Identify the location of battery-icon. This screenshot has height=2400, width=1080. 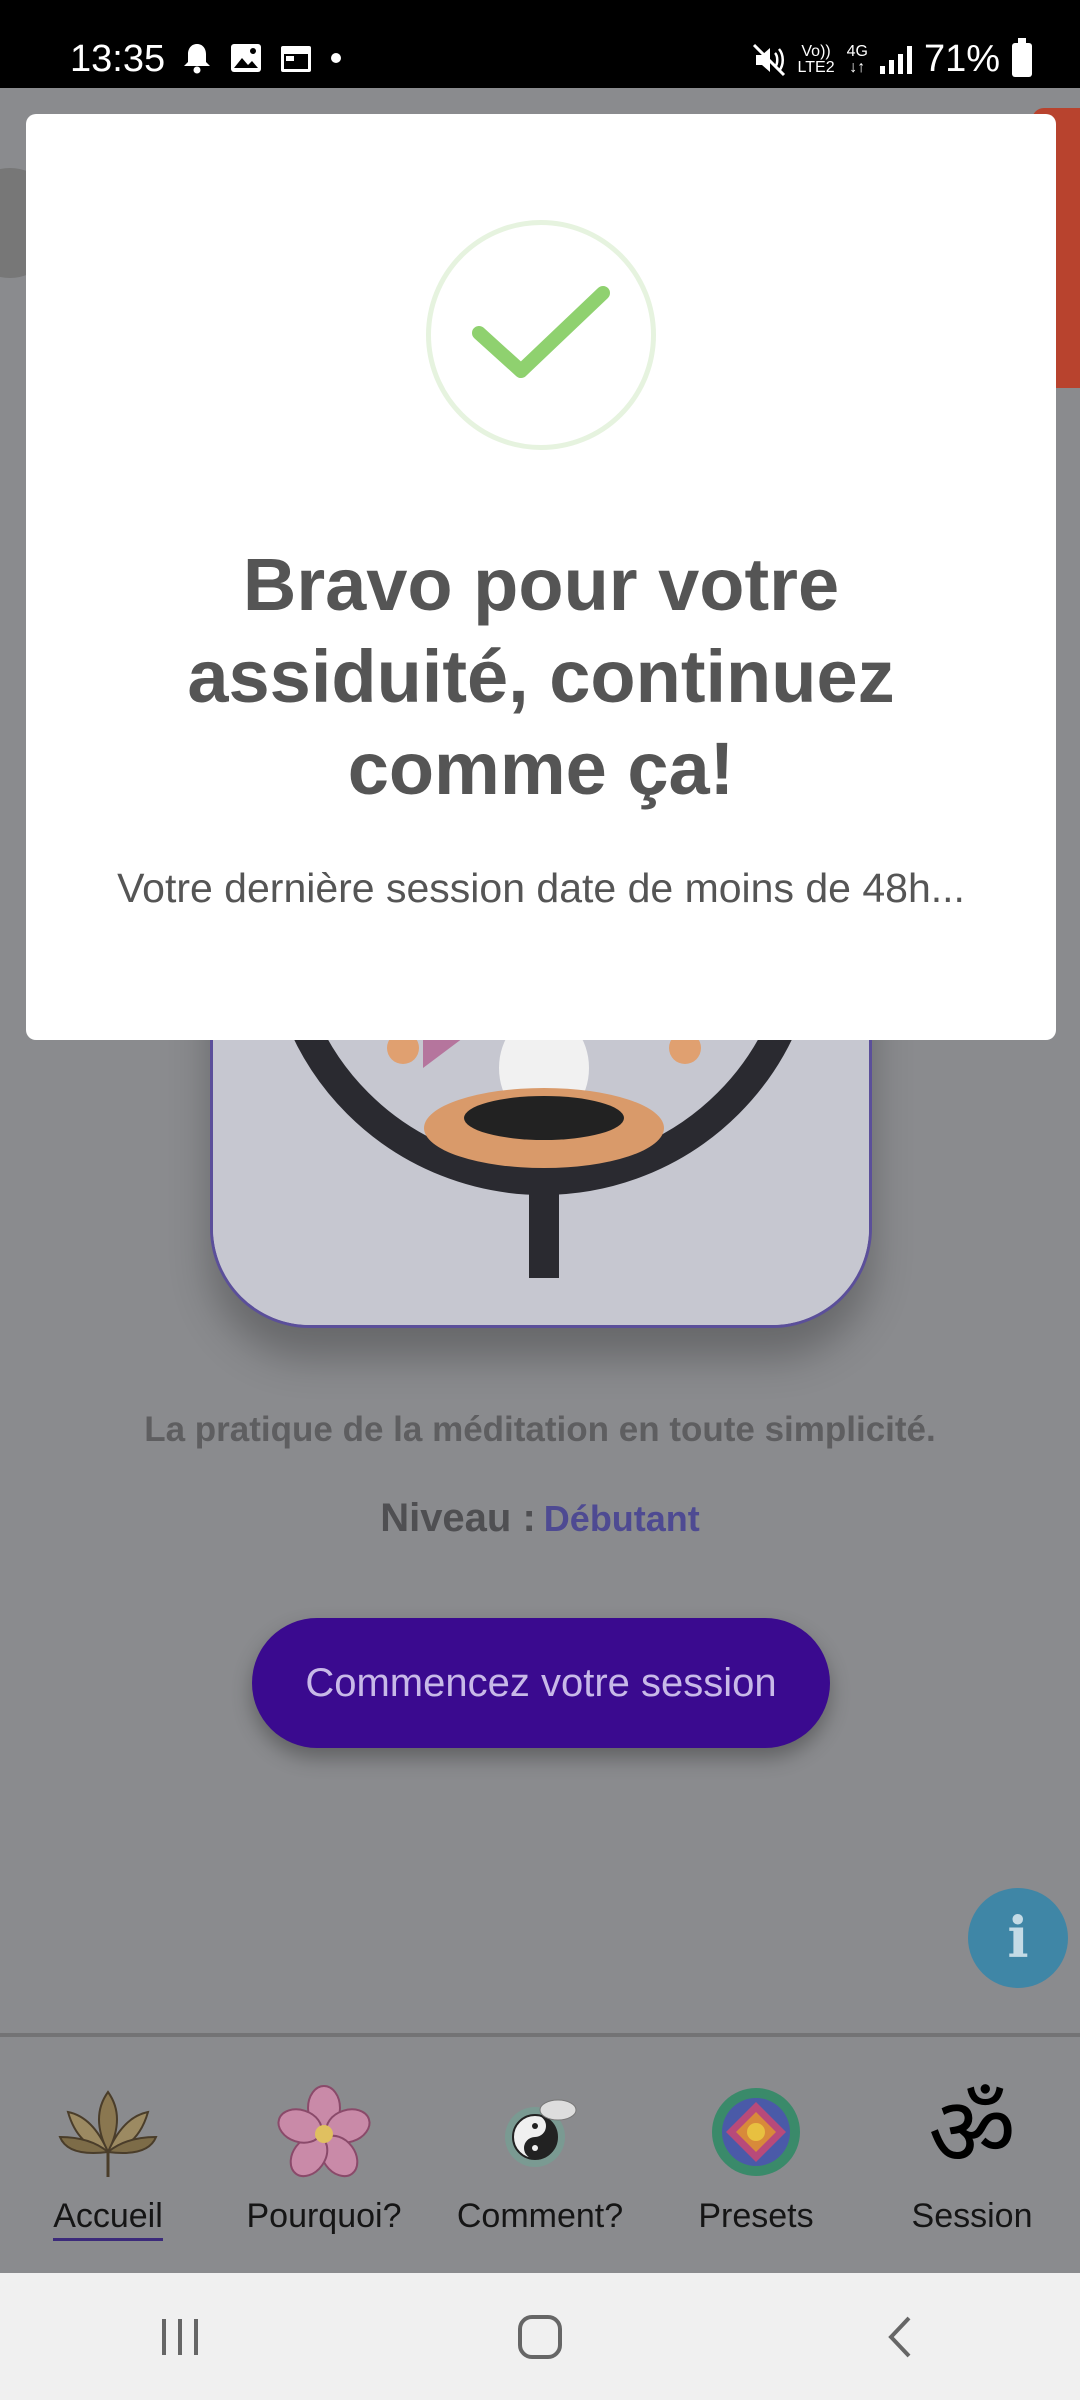
(1022, 57).